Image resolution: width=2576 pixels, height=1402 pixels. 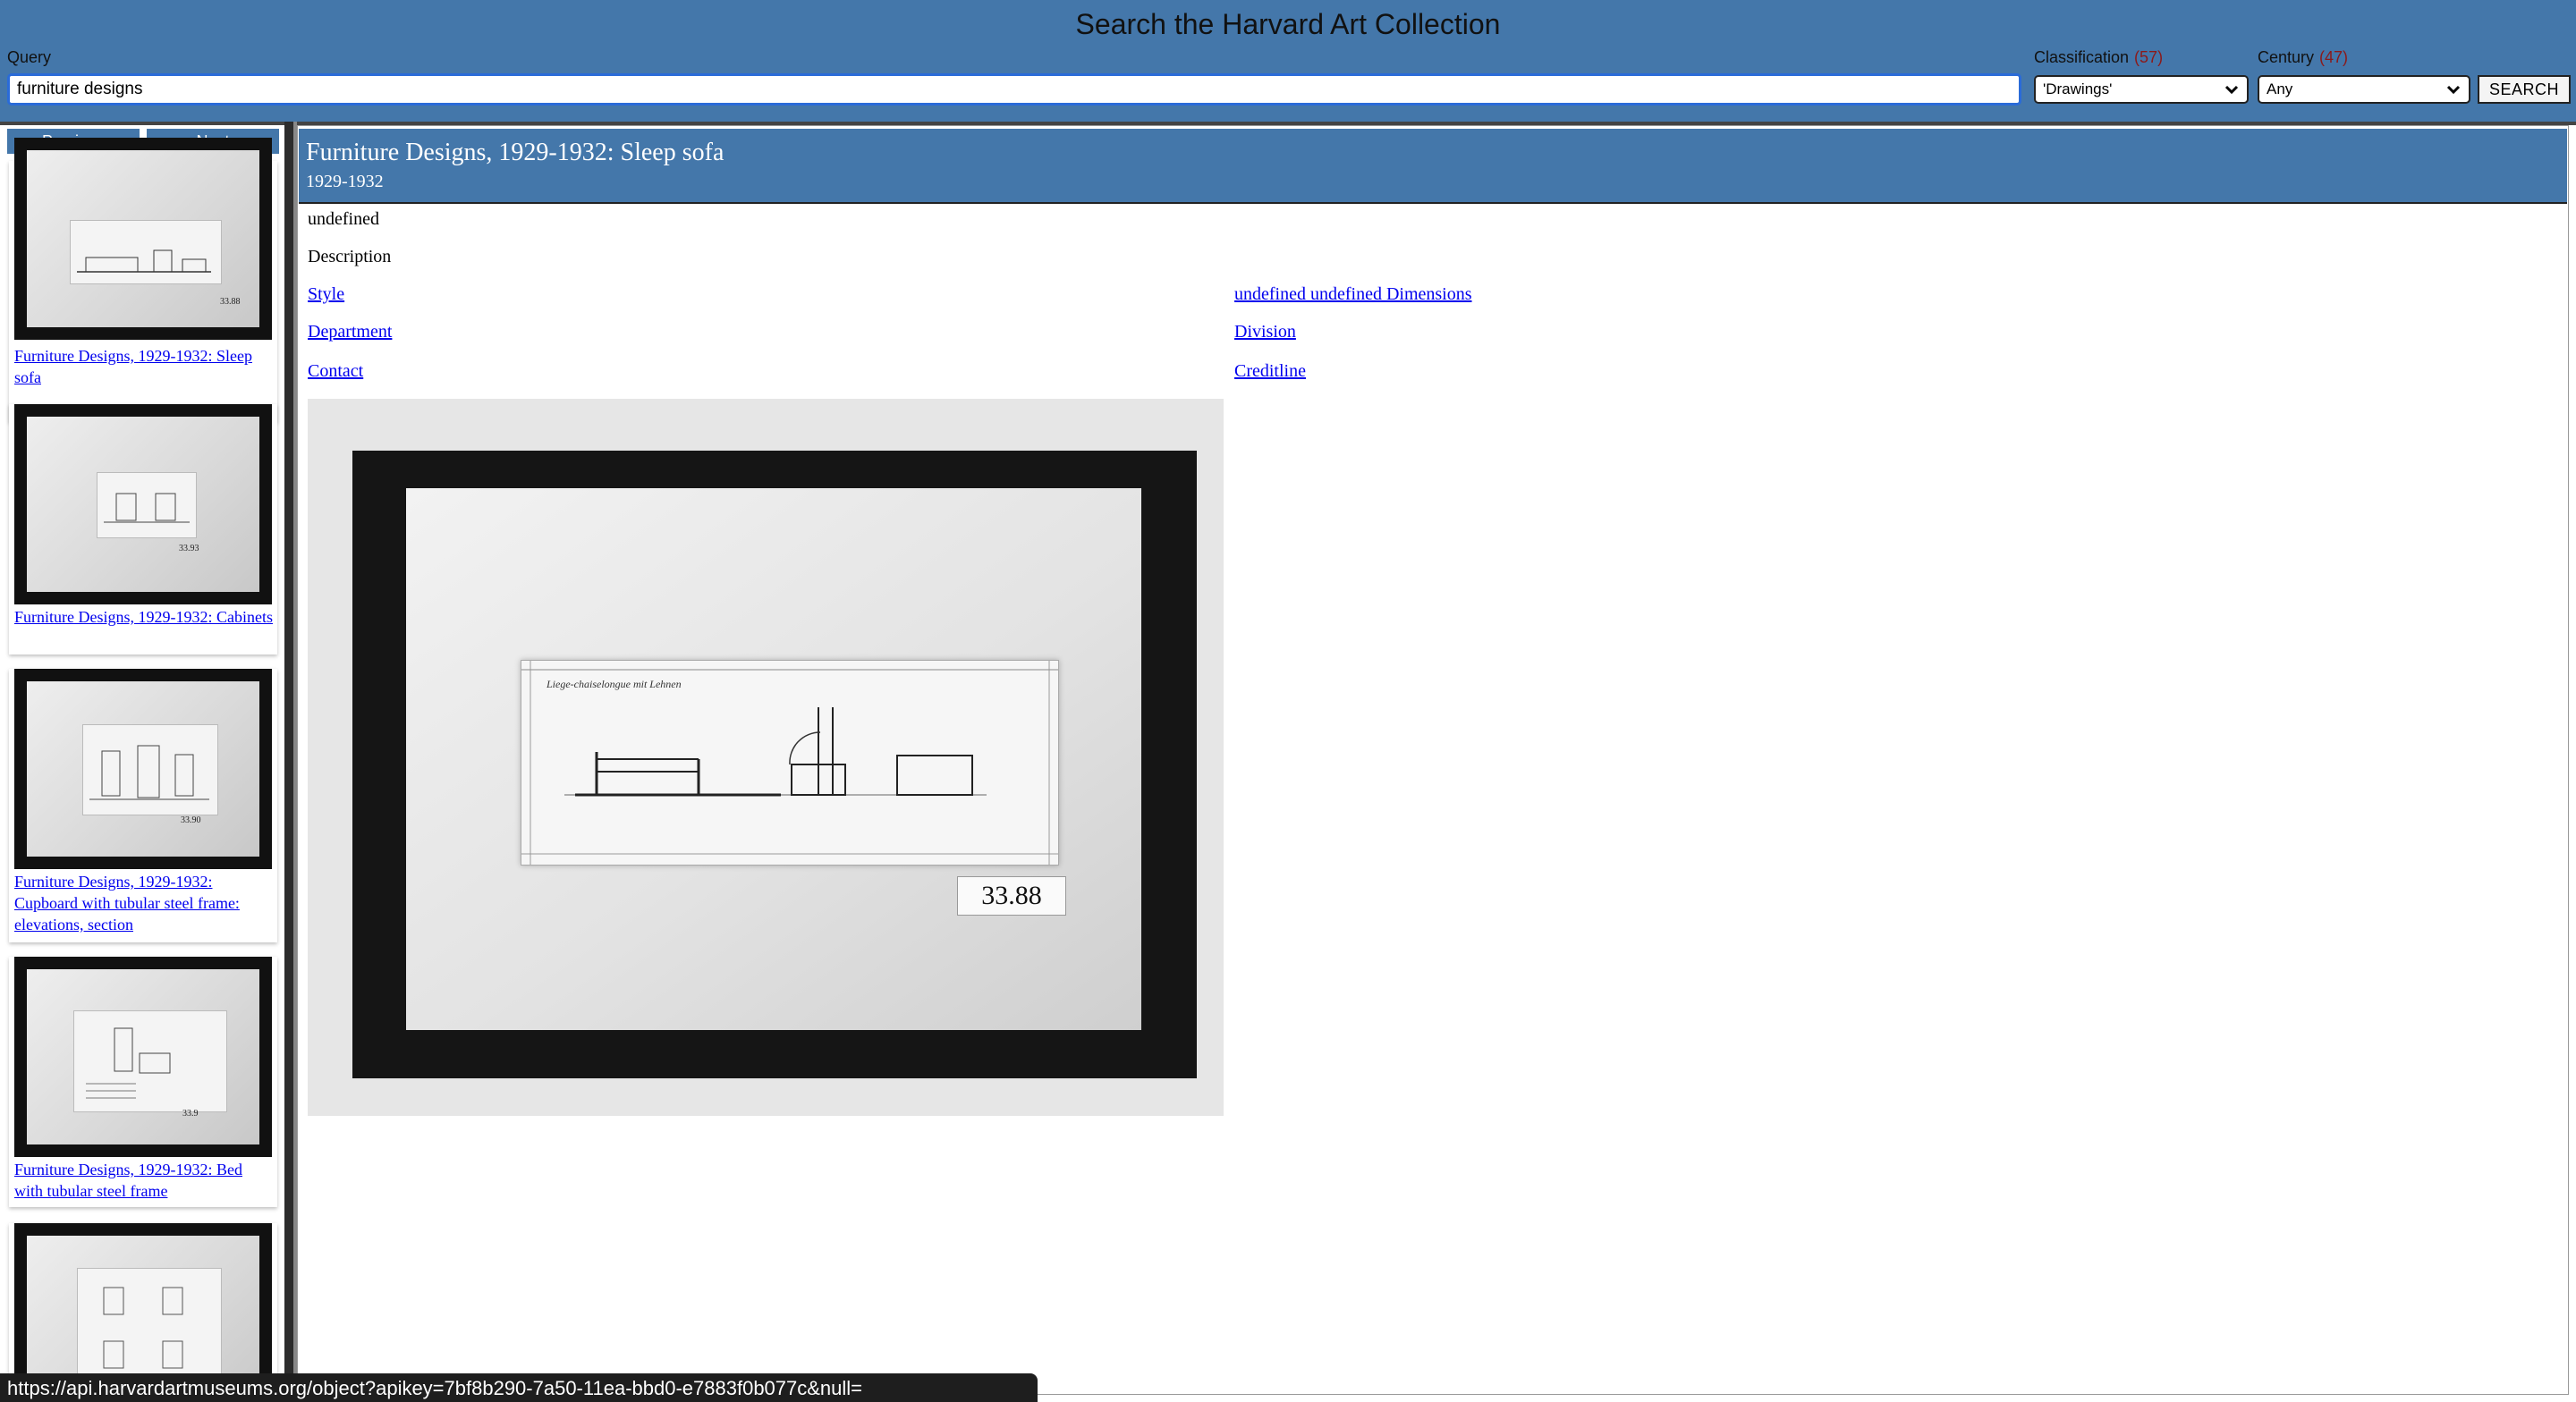 I want to click on division-link: Division, so click(x=1265, y=331).